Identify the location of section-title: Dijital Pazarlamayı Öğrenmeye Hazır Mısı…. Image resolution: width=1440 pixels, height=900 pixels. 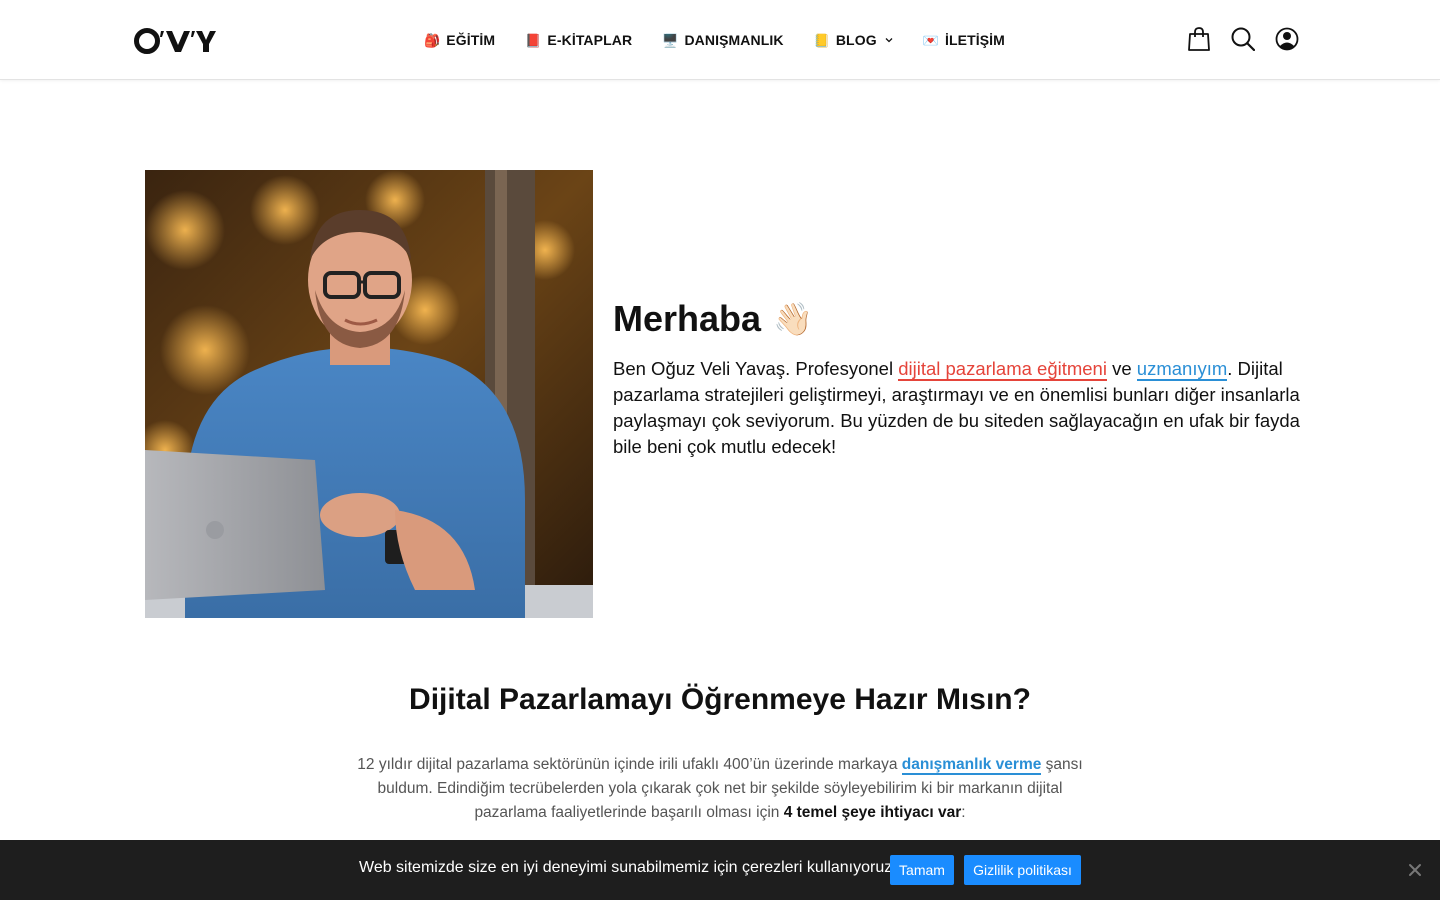
(720, 700).